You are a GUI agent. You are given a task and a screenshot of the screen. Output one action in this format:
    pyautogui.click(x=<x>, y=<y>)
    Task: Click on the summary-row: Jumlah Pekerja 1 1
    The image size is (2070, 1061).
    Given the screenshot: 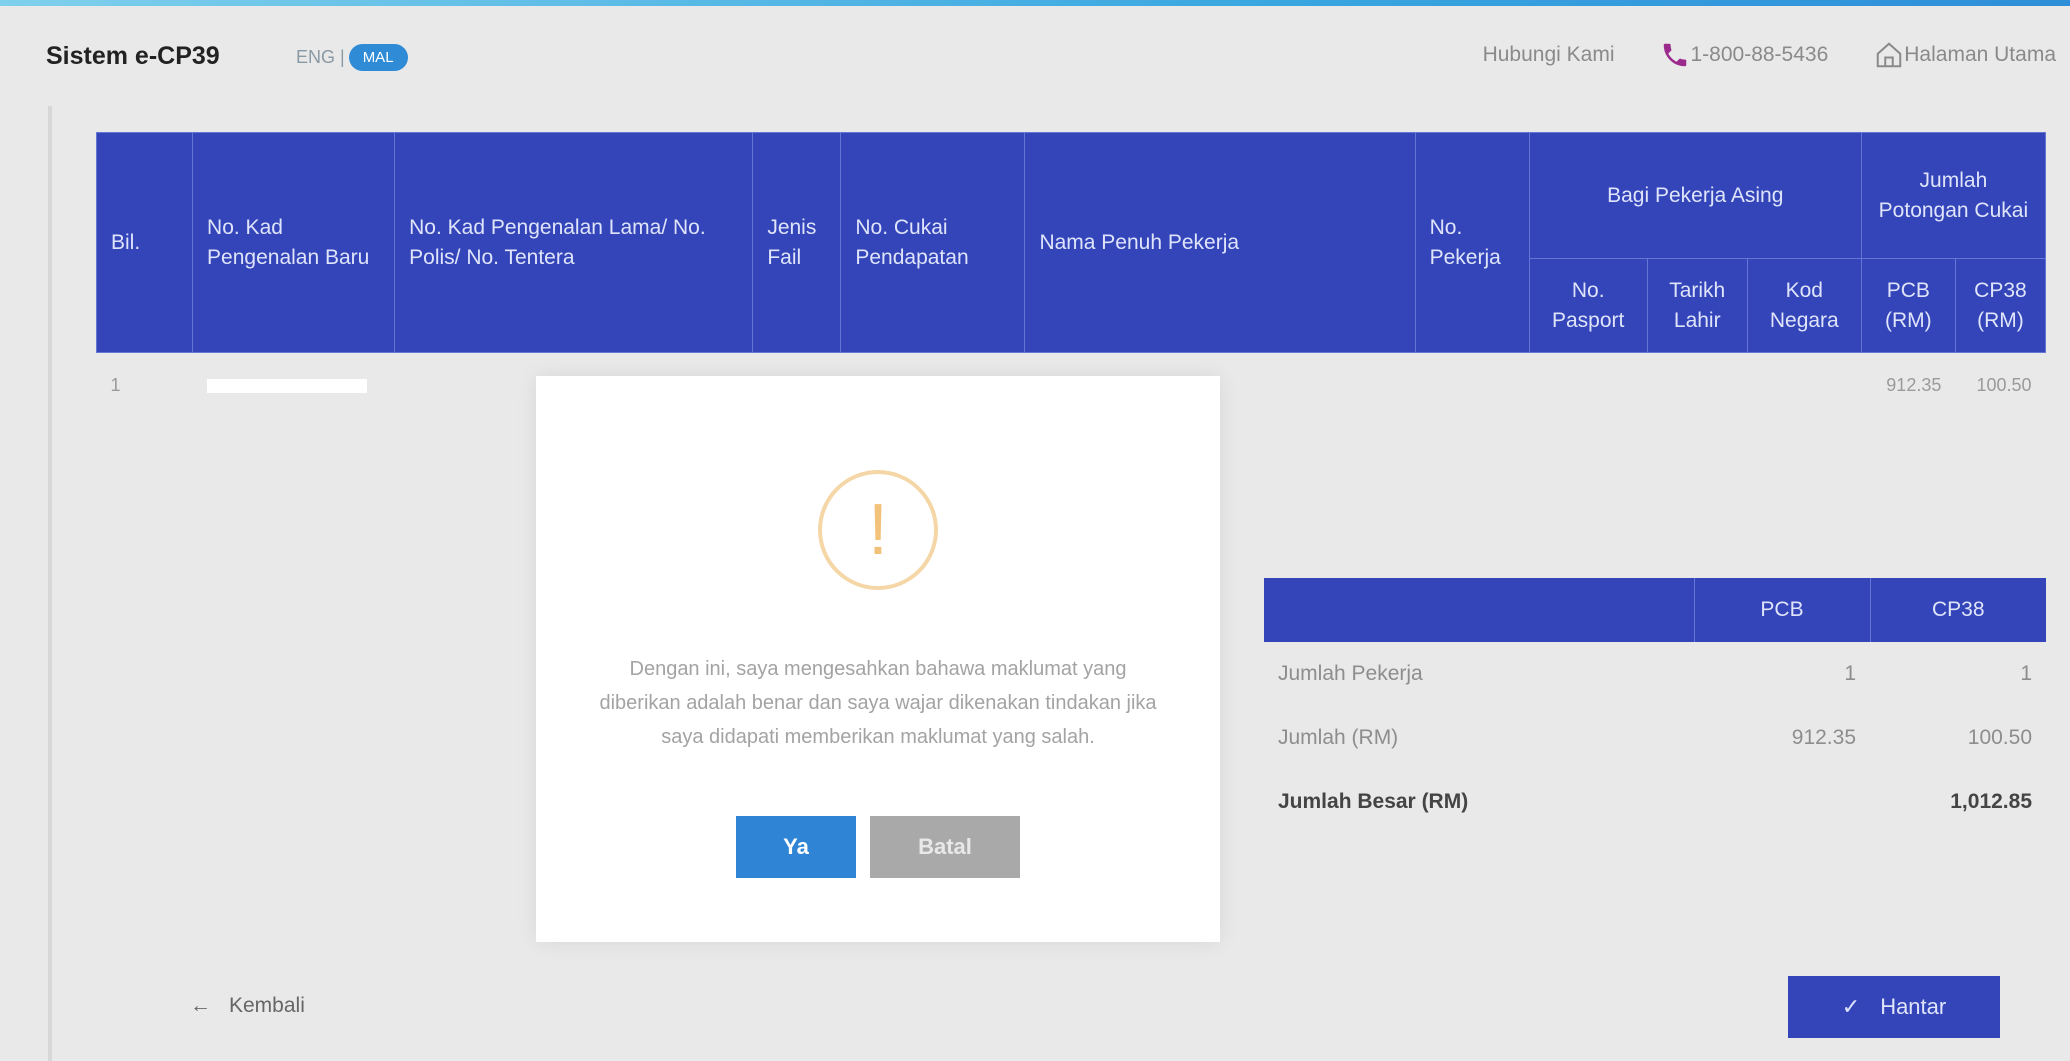 What is the action you would take?
    pyautogui.click(x=1655, y=674)
    